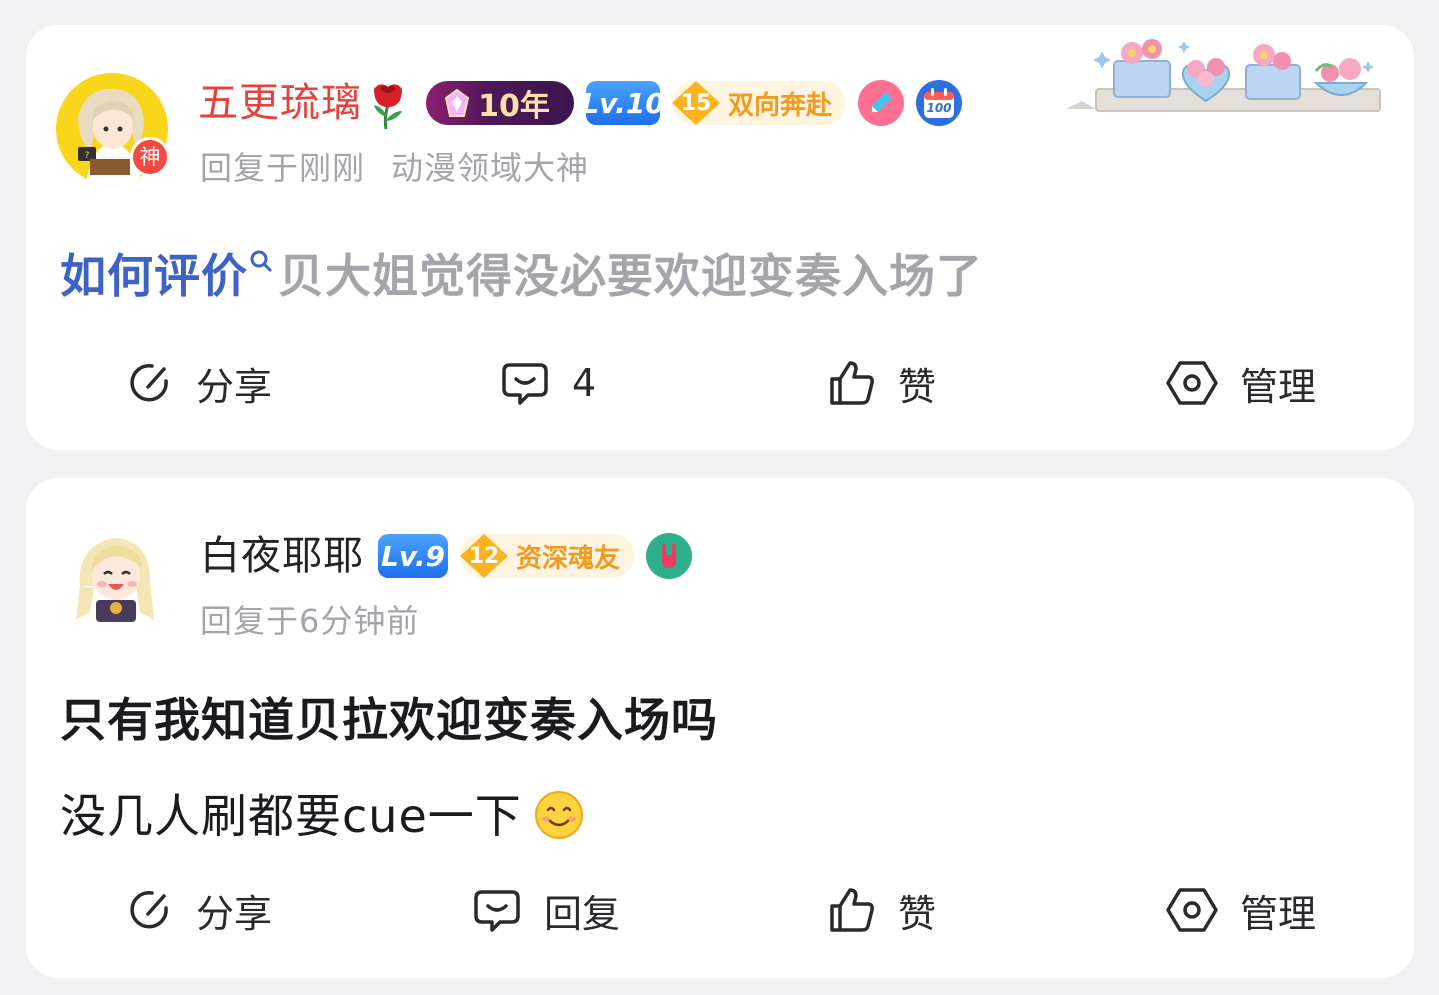 This screenshot has width=1439, height=995. I want to click on rose-icon, so click(388, 103).